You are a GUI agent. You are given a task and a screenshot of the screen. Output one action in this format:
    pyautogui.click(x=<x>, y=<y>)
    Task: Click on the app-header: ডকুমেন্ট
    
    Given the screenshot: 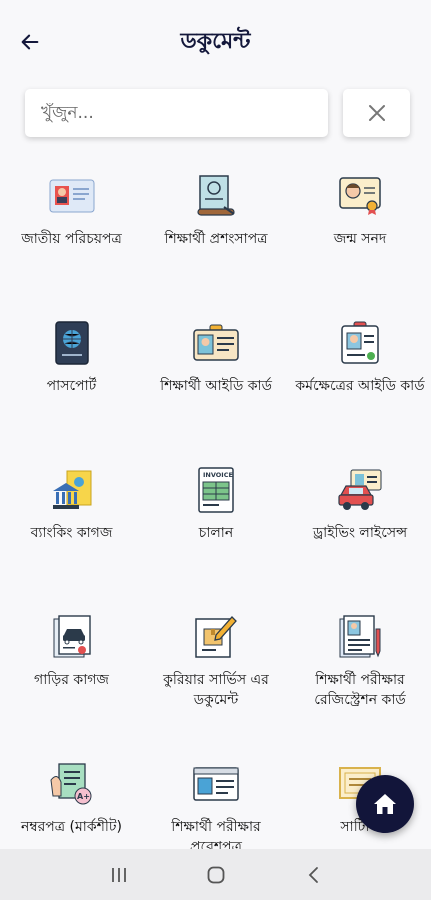 What is the action you would take?
    pyautogui.click(x=215, y=41)
    